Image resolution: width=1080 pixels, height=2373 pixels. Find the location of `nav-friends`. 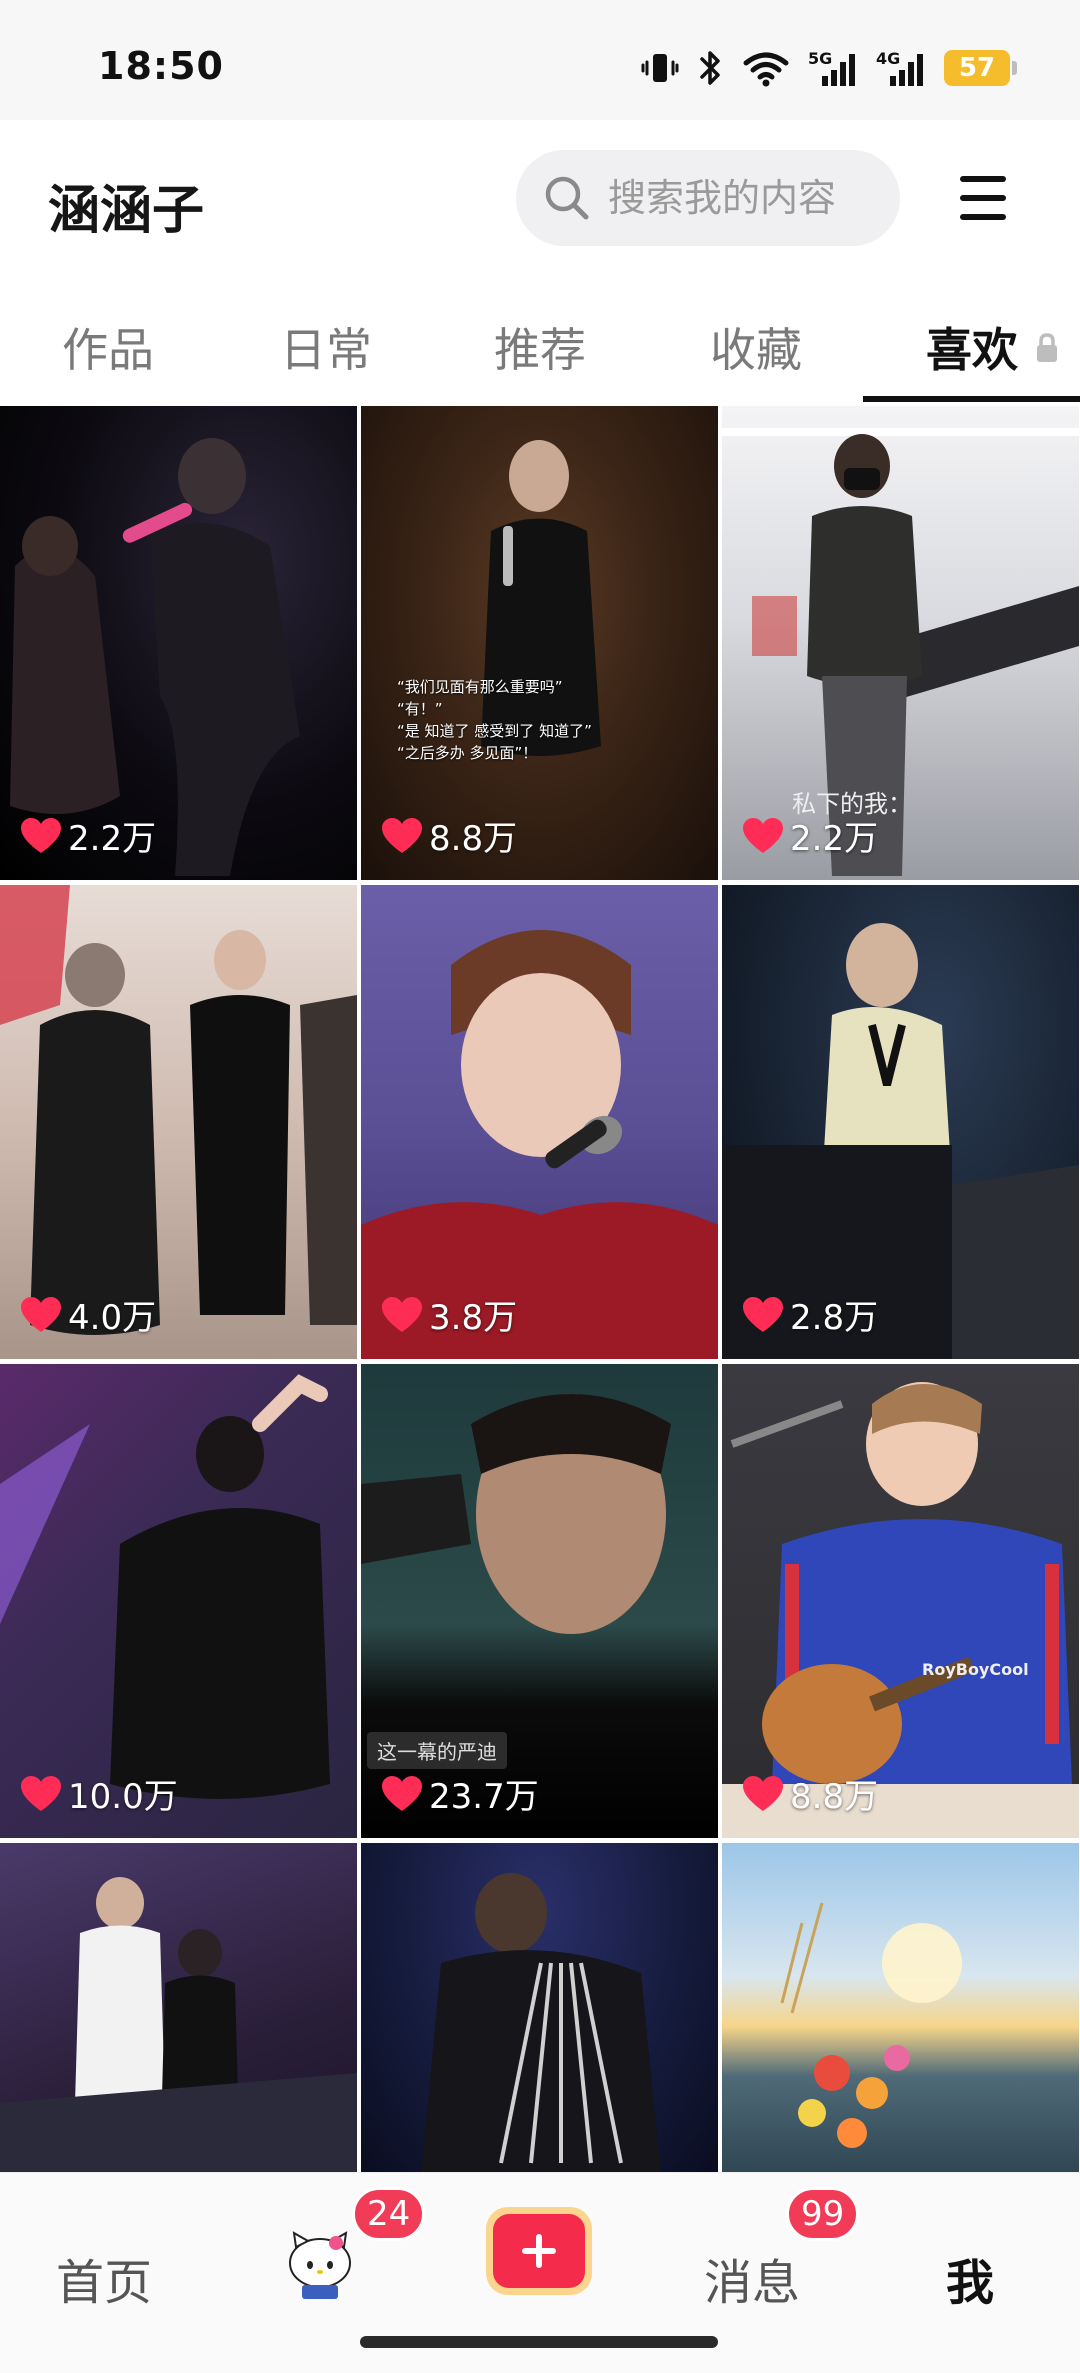

nav-friends is located at coordinates (320, 2263).